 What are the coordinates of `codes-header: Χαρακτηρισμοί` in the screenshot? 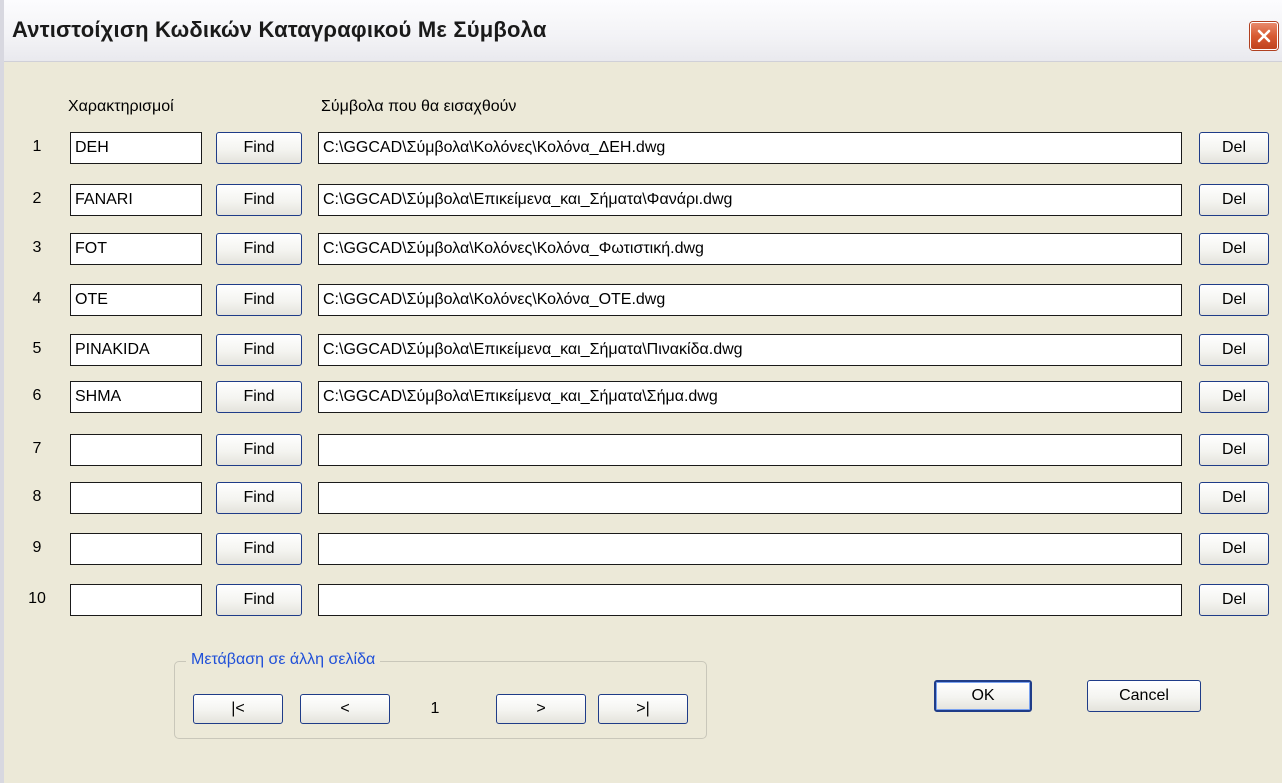 It's located at (121, 106).